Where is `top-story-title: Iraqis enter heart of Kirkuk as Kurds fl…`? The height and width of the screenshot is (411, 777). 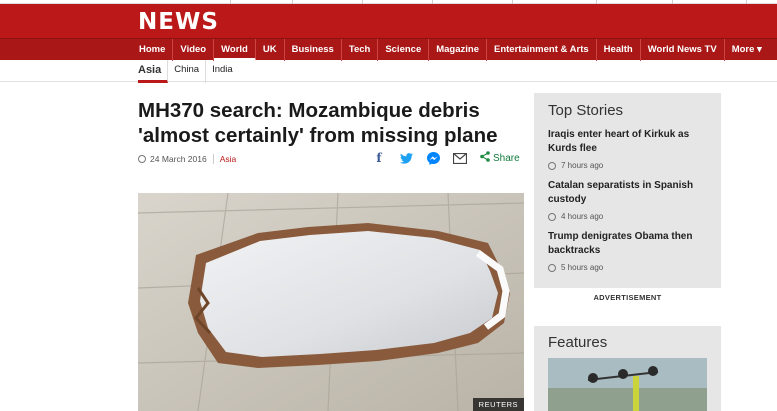
top-story-title: Iraqis enter heart of Kirkuk as Kurds fl… is located at coordinates (630, 142).